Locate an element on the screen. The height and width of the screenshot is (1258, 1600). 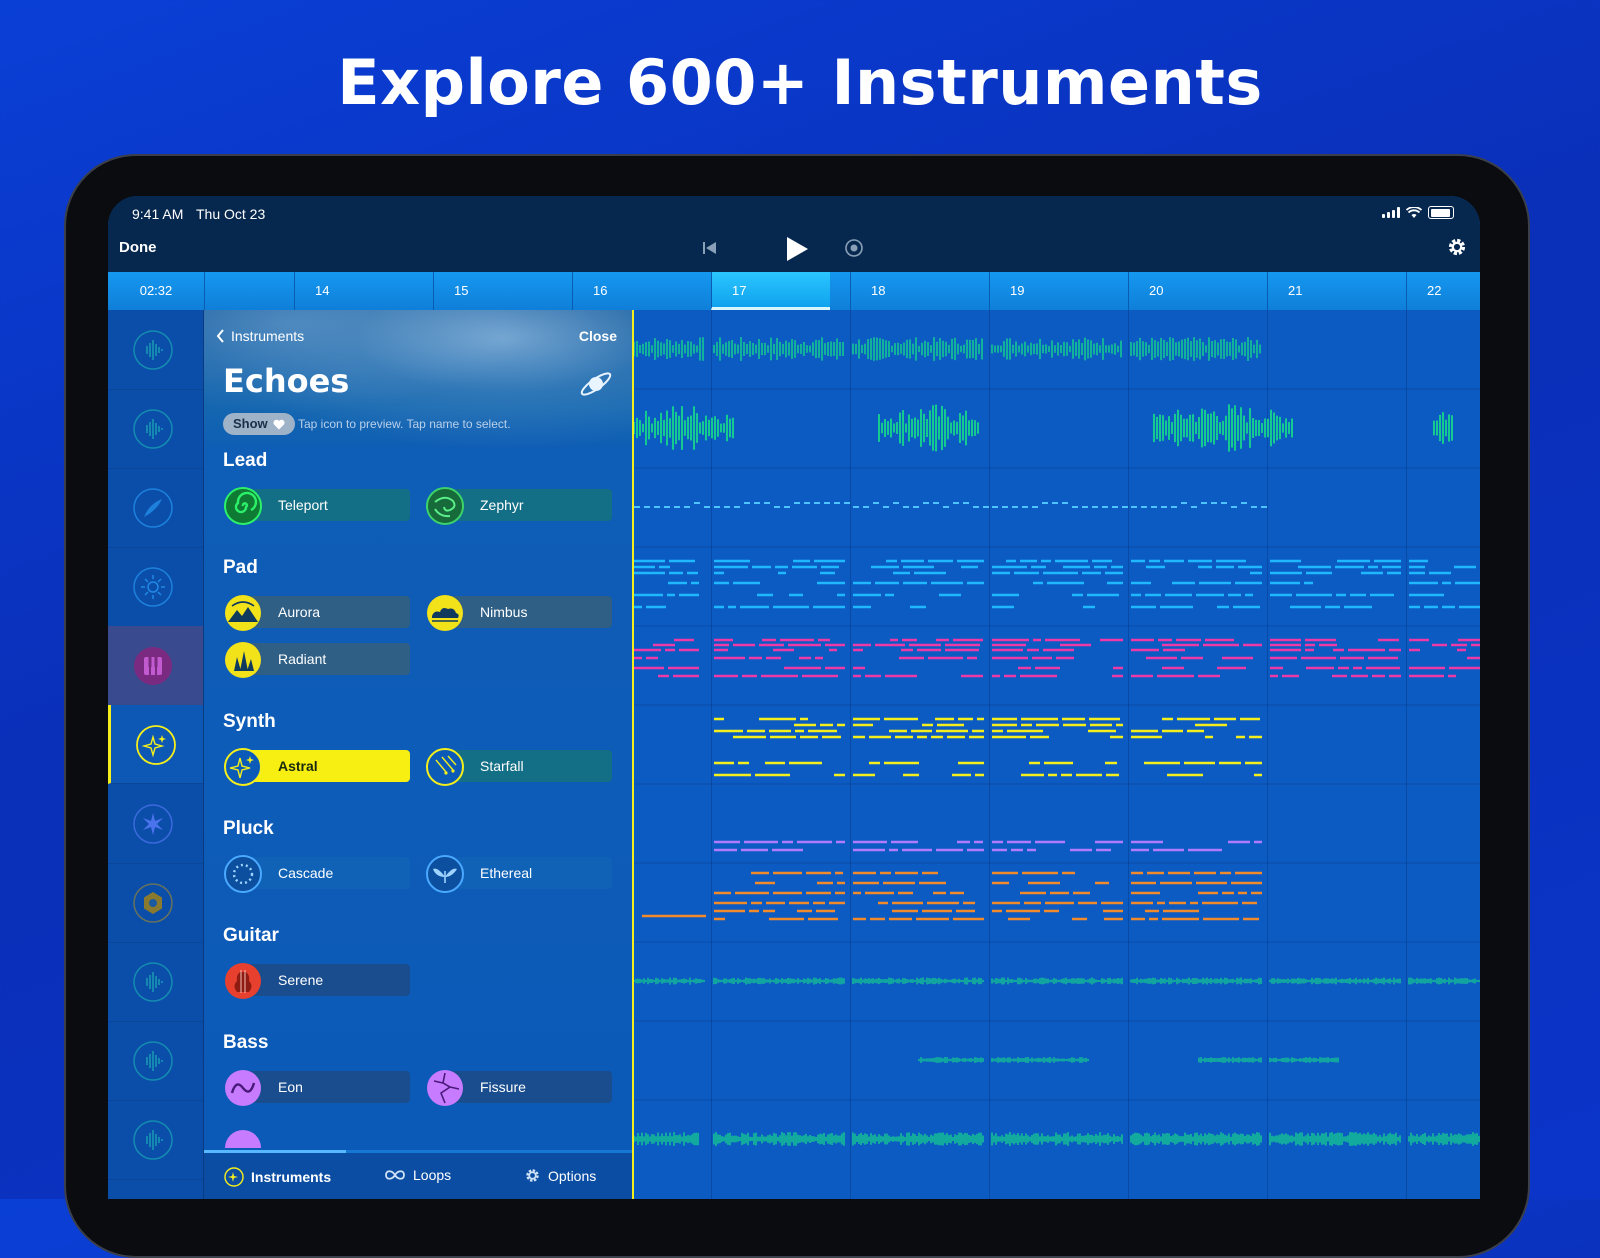
bar-marker-18: 18 is located at coordinates (920, 291).